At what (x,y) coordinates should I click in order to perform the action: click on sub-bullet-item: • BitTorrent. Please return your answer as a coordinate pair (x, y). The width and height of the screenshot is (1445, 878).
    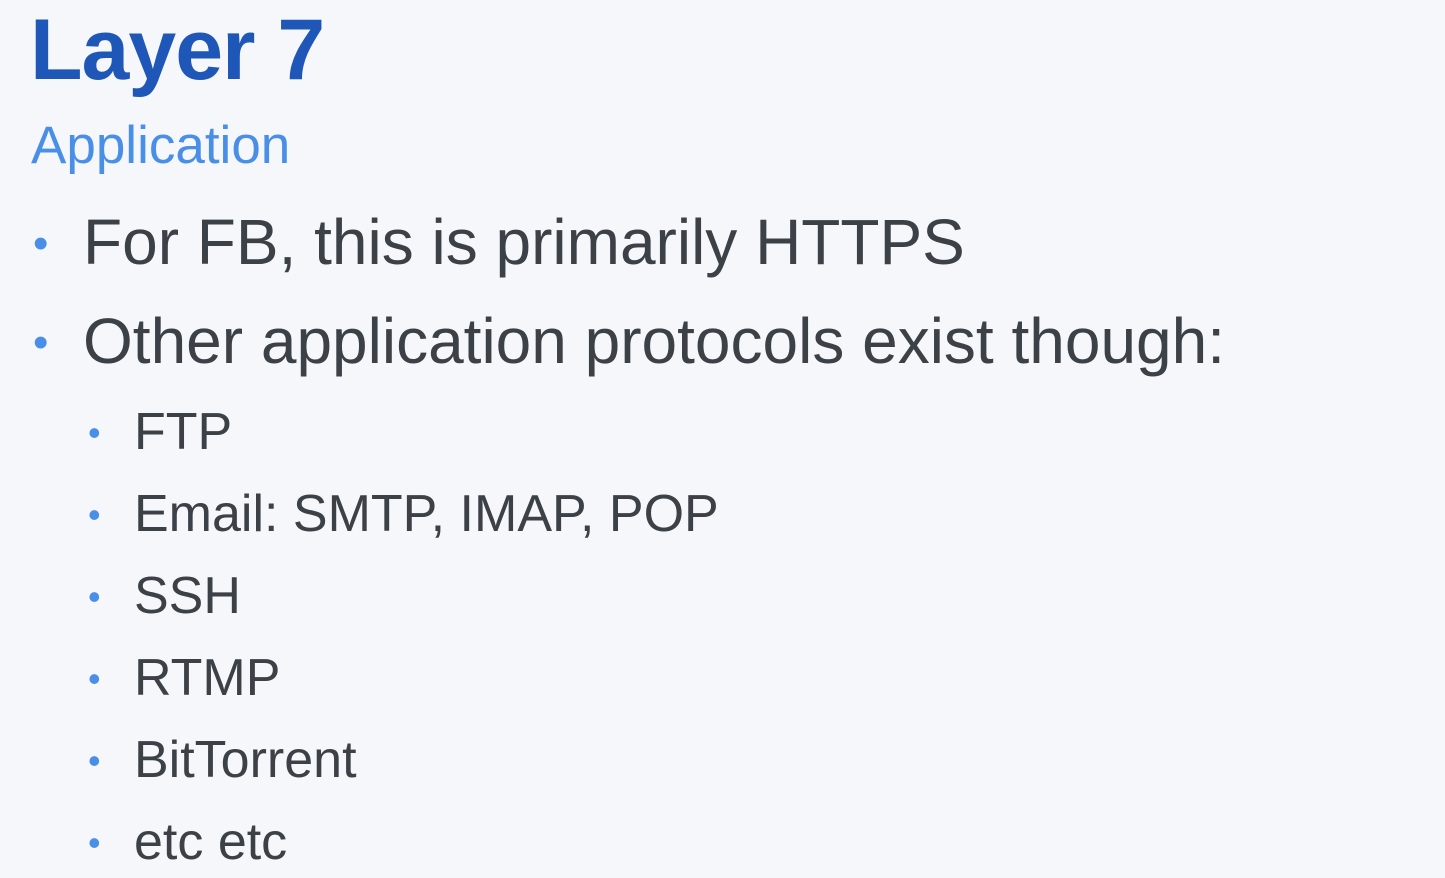
    Looking at the image, I should click on (222, 760).